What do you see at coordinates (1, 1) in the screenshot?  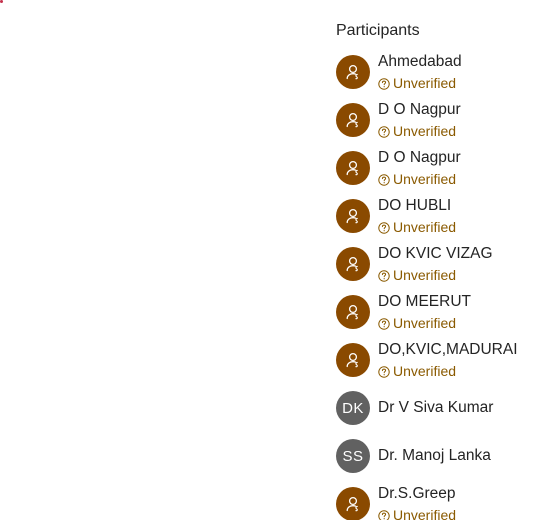 I see `corner-indicator-dot` at bounding box center [1, 1].